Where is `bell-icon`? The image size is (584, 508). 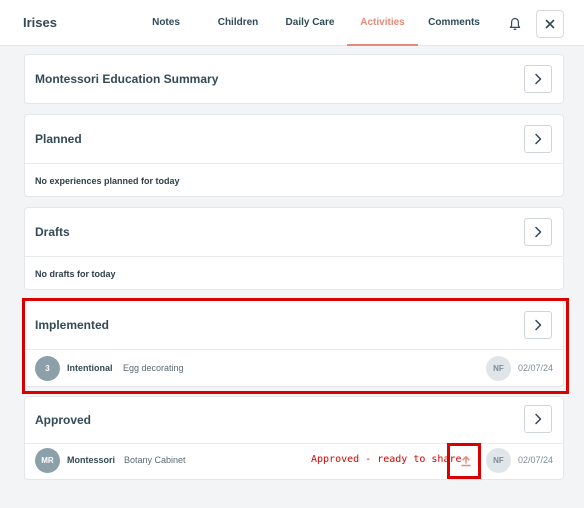
bell-icon is located at coordinates (515, 24).